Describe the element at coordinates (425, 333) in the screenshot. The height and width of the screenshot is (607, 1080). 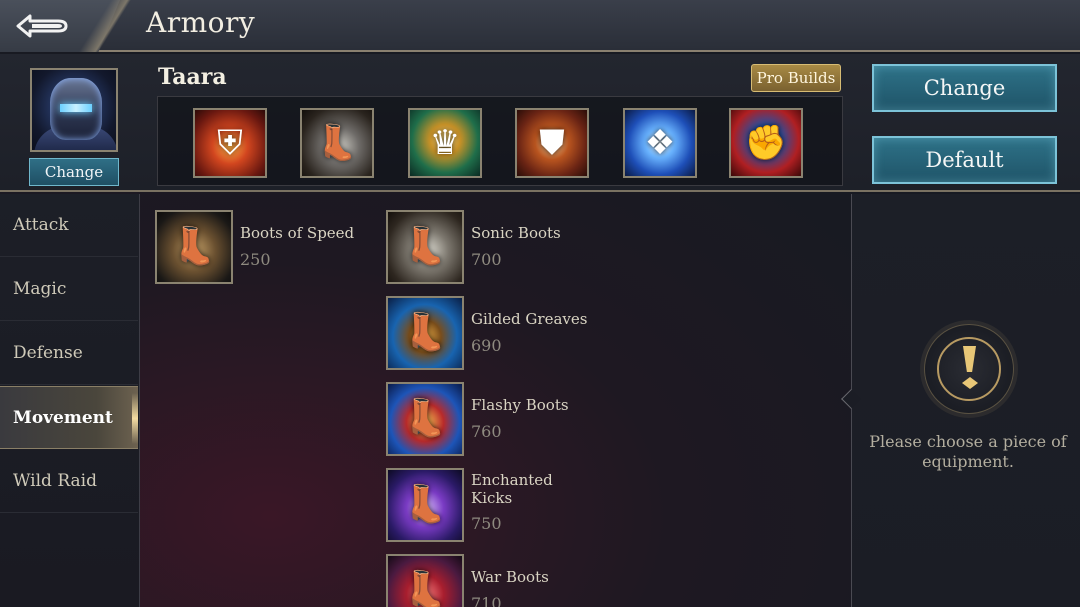
I see `gilded-greaves-icon: 👢` at that location.